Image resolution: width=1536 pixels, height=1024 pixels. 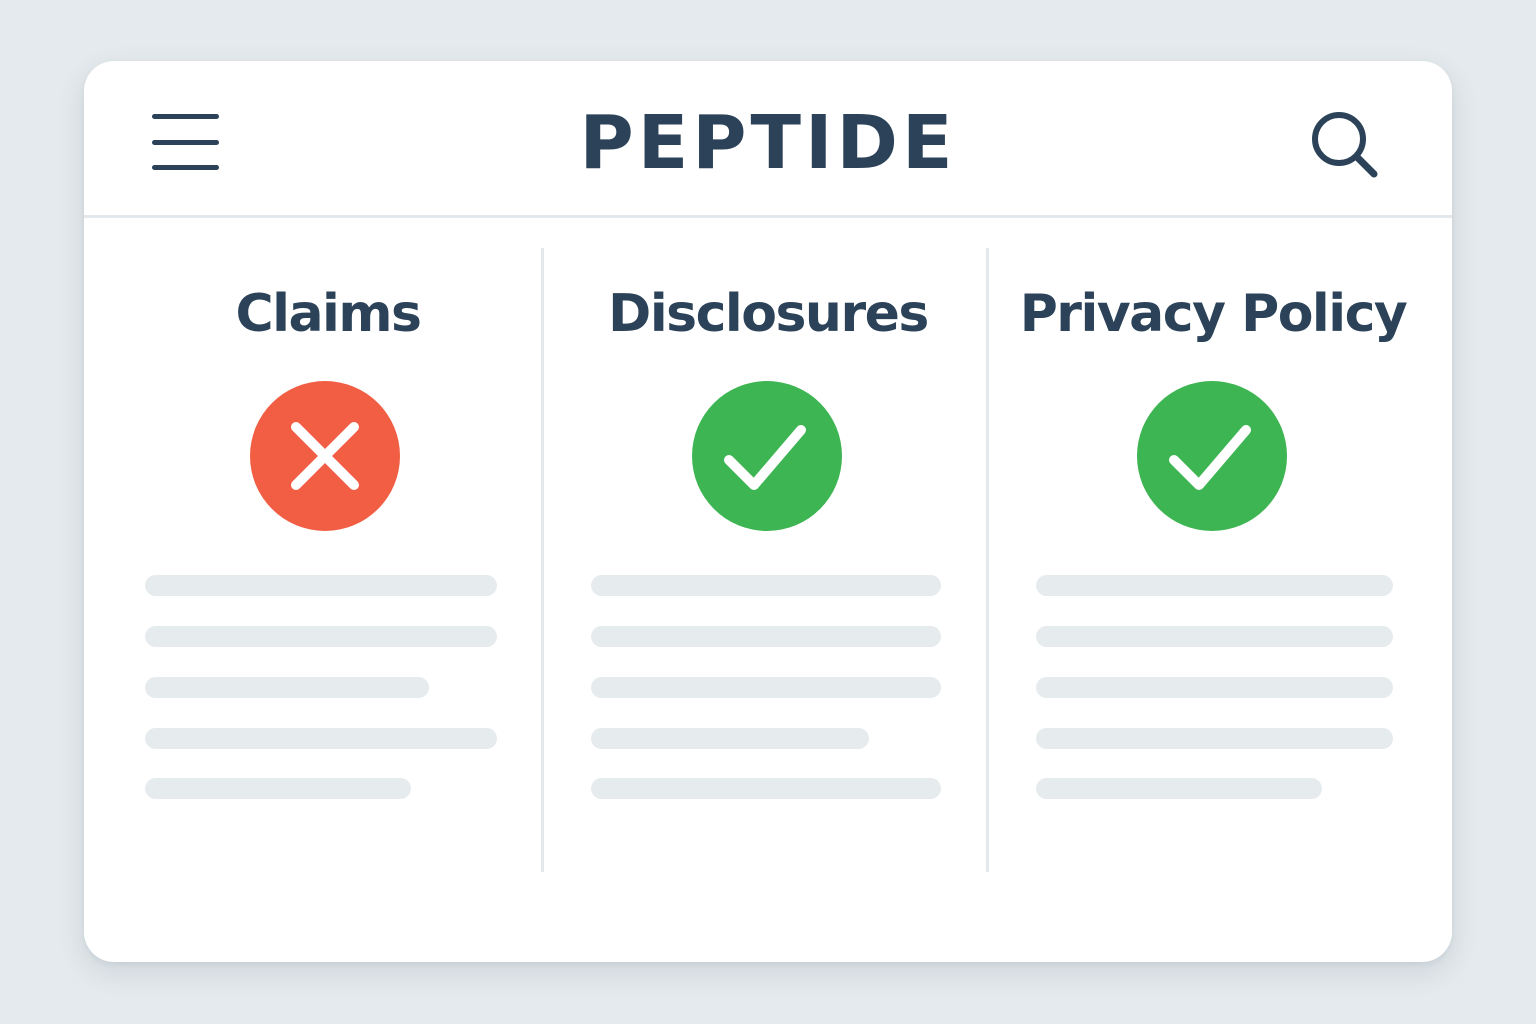 What do you see at coordinates (1213, 314) in the screenshot?
I see `column-title-privacy-policy: Privacy Policy` at bounding box center [1213, 314].